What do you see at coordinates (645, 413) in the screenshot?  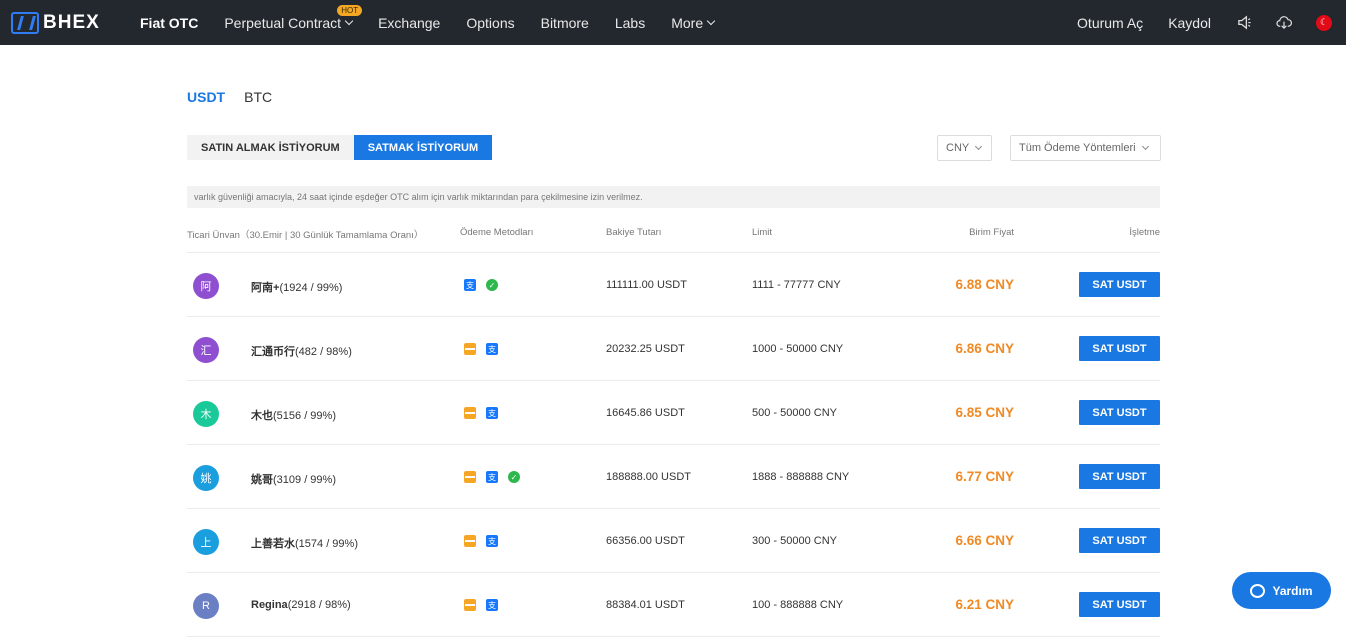 I see `balance-amount: 16645.86 USDT` at bounding box center [645, 413].